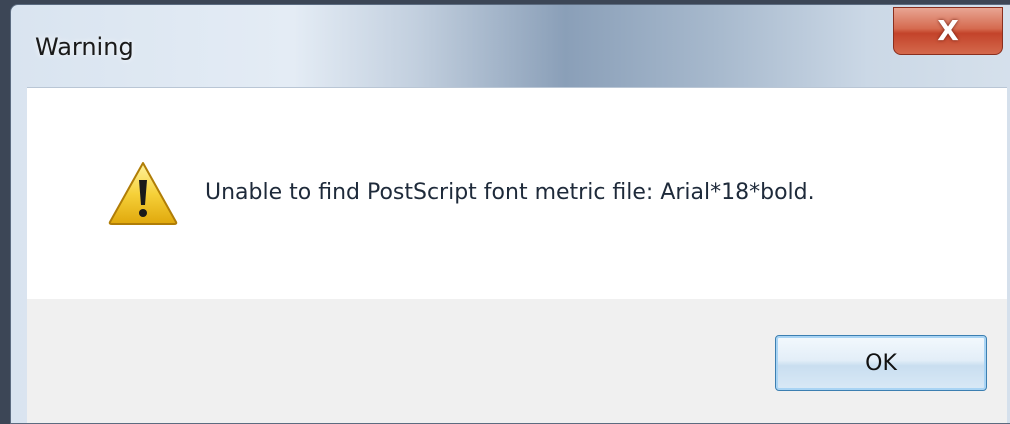  I want to click on ok-button: OK, so click(881, 363).